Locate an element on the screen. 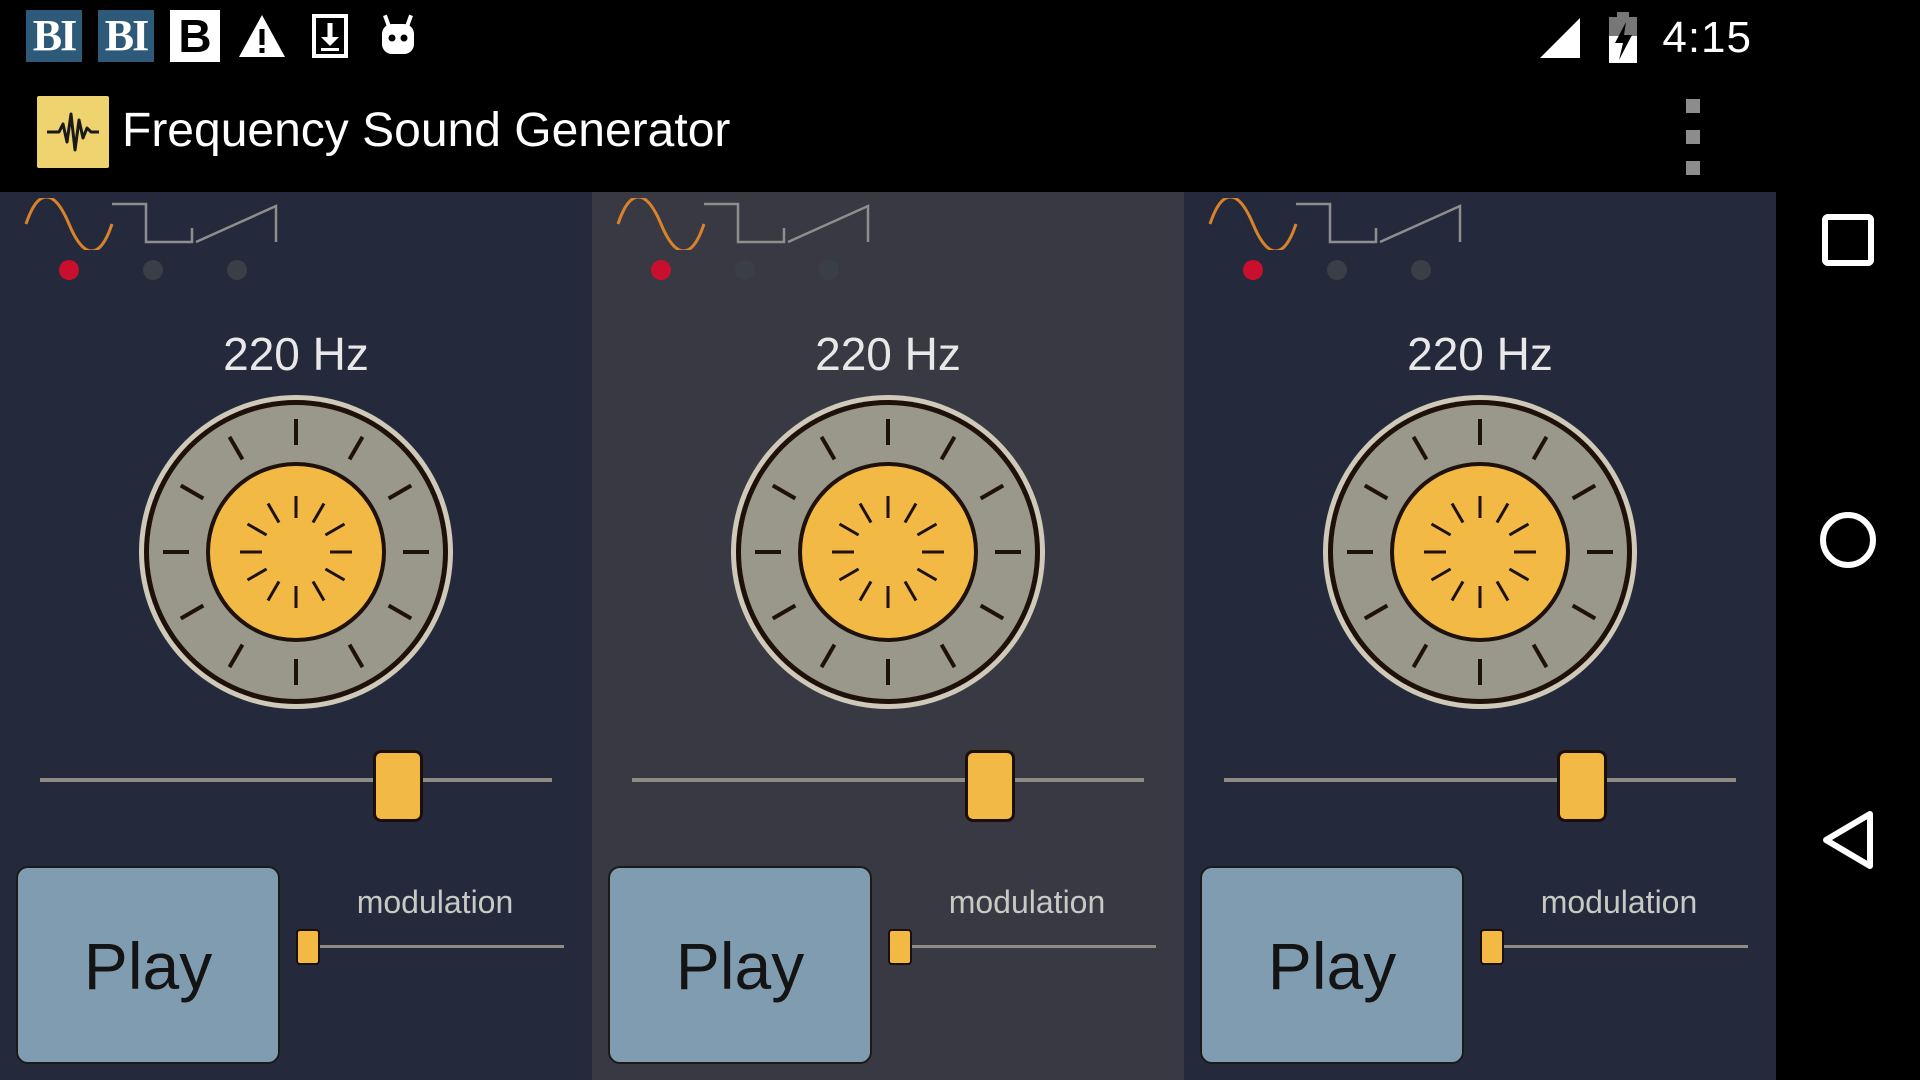 Image resolution: width=1920 pixels, height=1080 pixels. status-bar: BI BI B 4:15 is located at coordinates (888, 38).